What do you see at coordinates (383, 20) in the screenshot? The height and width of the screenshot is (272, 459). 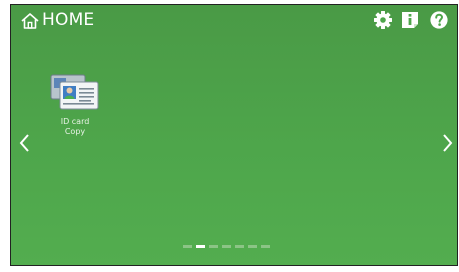 I see `gear-icon` at bounding box center [383, 20].